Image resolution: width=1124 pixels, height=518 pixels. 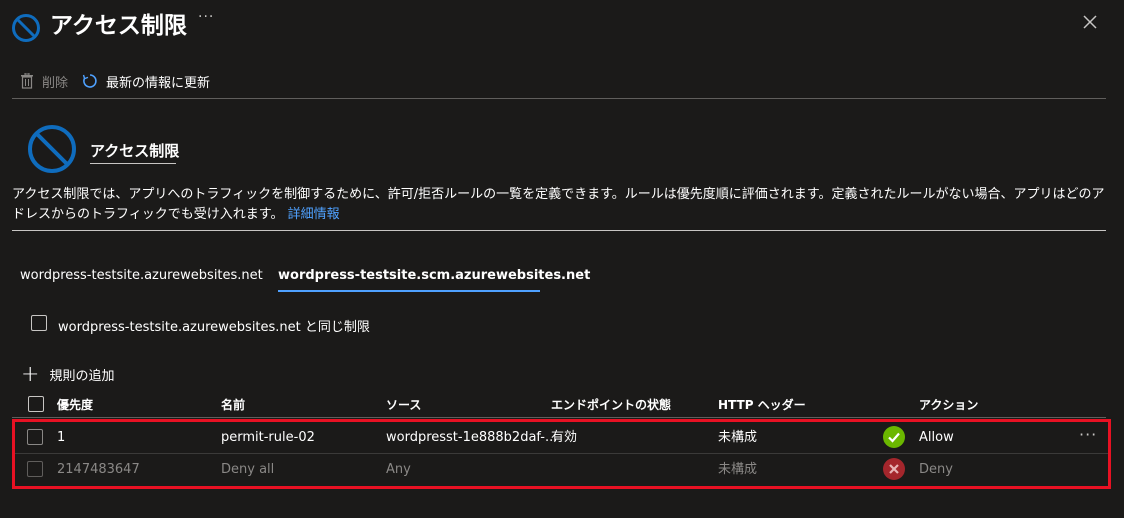 I want to click on column-header-http-headers: HTTP ヘッダー, so click(x=762, y=404).